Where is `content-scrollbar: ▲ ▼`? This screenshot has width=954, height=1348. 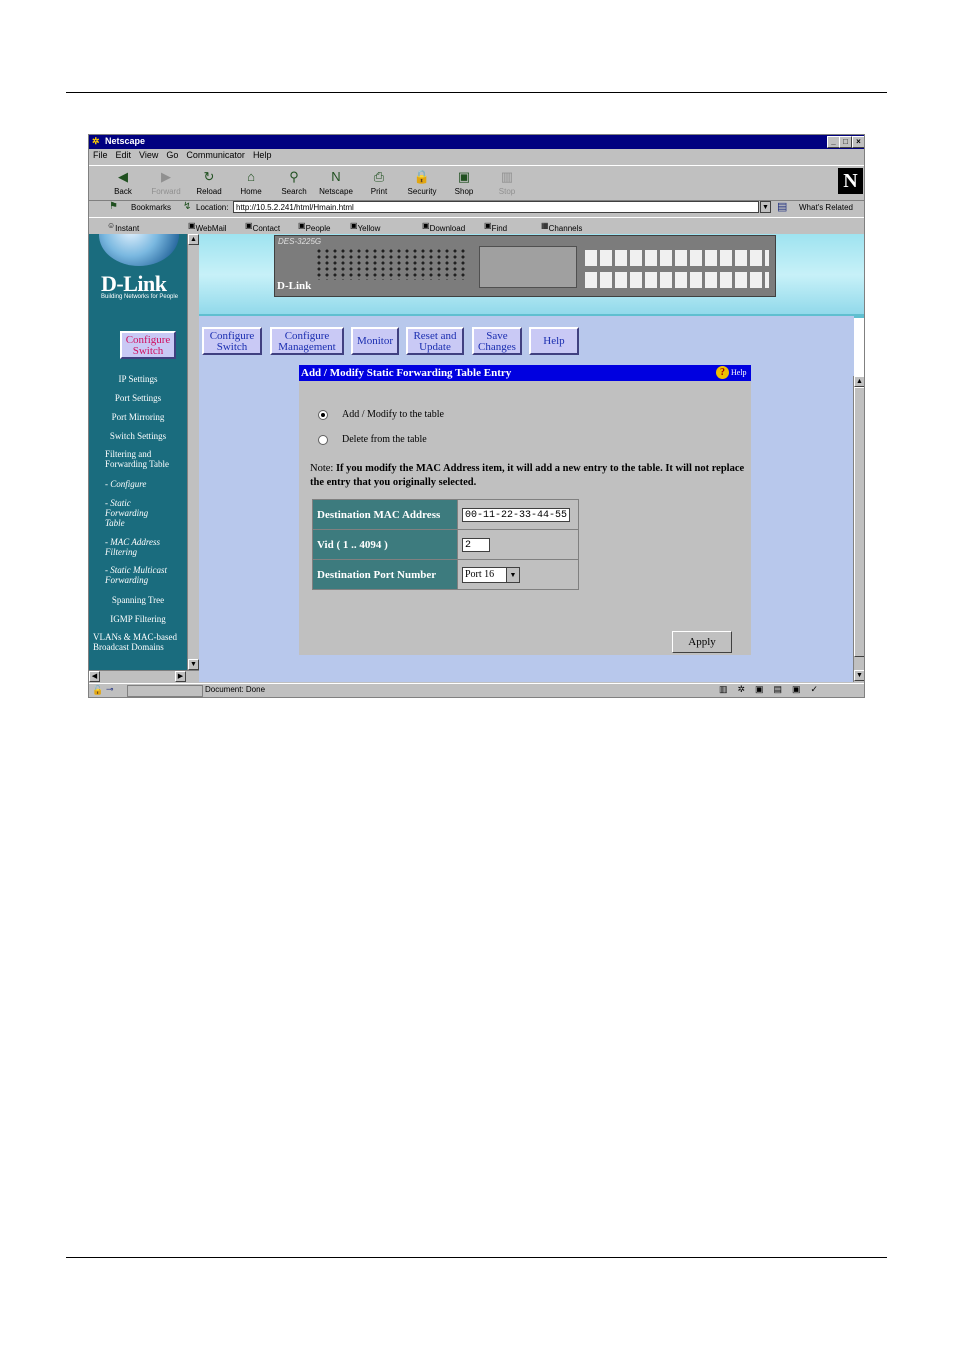
content-scrollbar: ▲ ▼ is located at coordinates (858, 529).